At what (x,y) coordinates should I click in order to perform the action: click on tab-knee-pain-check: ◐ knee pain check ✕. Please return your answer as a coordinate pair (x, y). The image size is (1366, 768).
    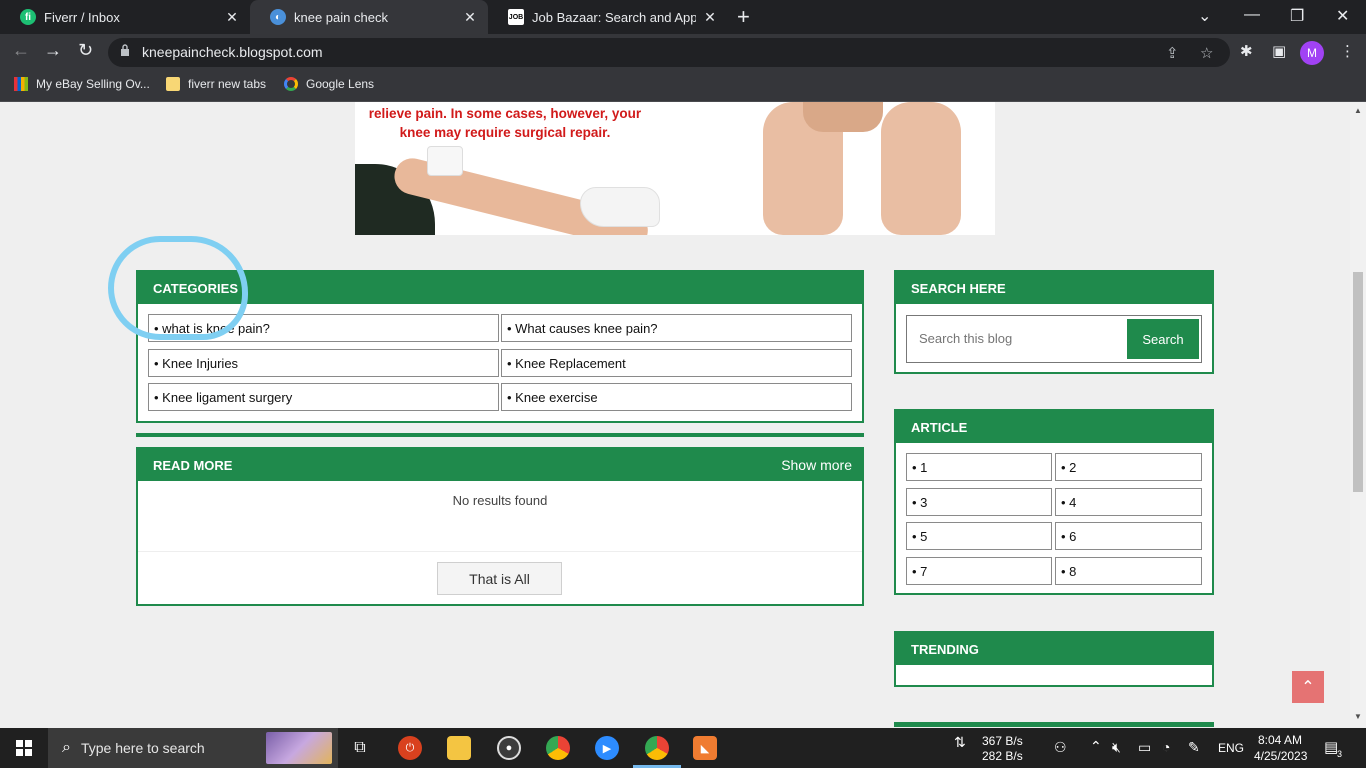
    Looking at the image, I should click on (369, 17).